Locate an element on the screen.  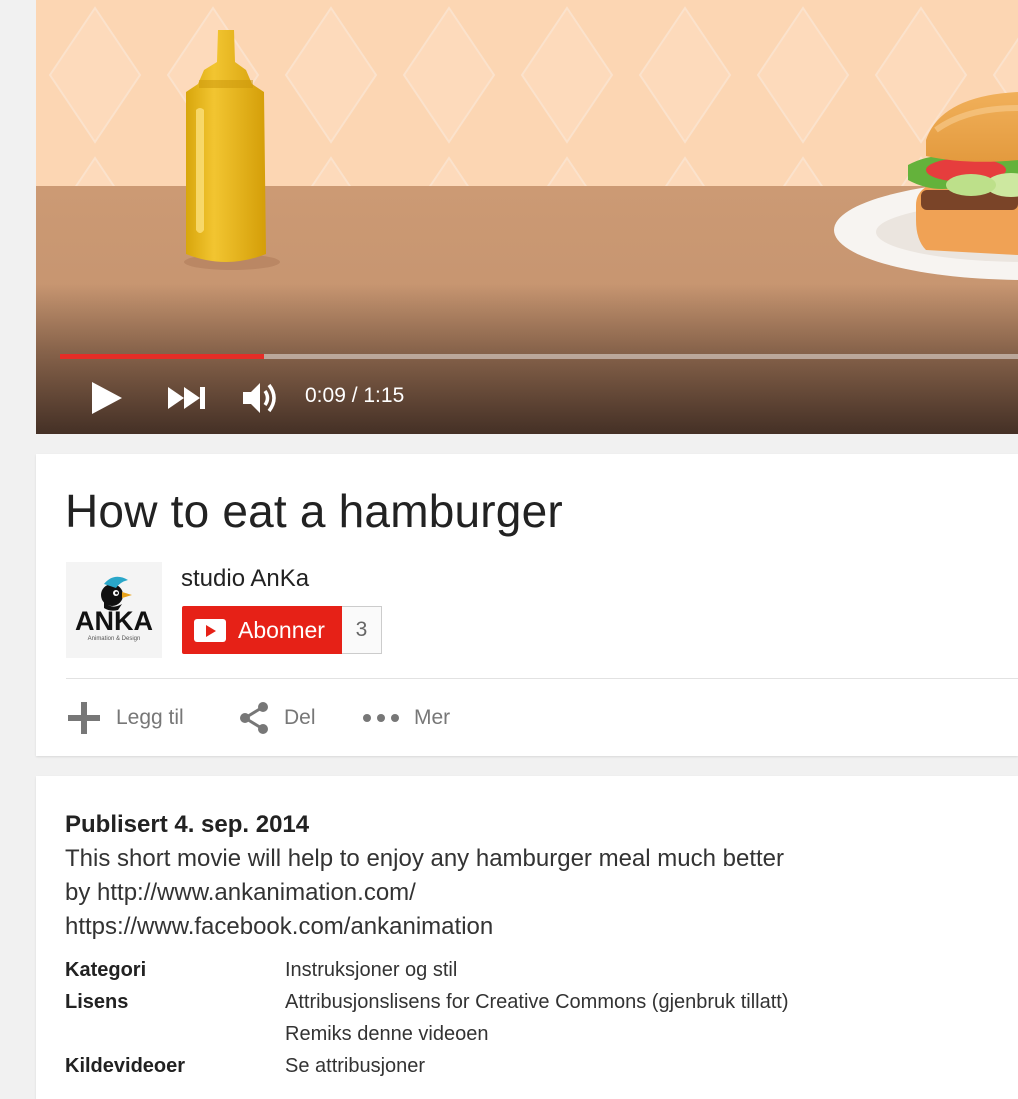
next-button is located at coordinates (187, 398).